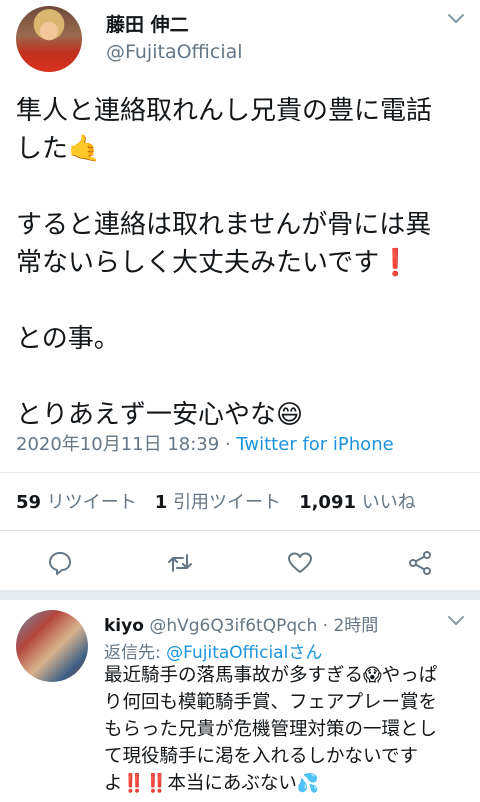 The image size is (480, 802). I want to click on sweat-droplets-emoji: 💦, so click(308, 783).